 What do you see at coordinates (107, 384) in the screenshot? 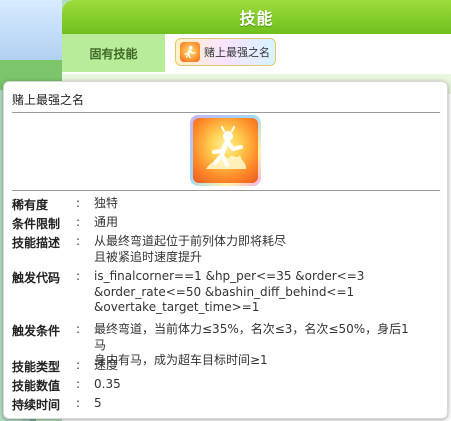
I see `info-value: 0.35` at bounding box center [107, 384].